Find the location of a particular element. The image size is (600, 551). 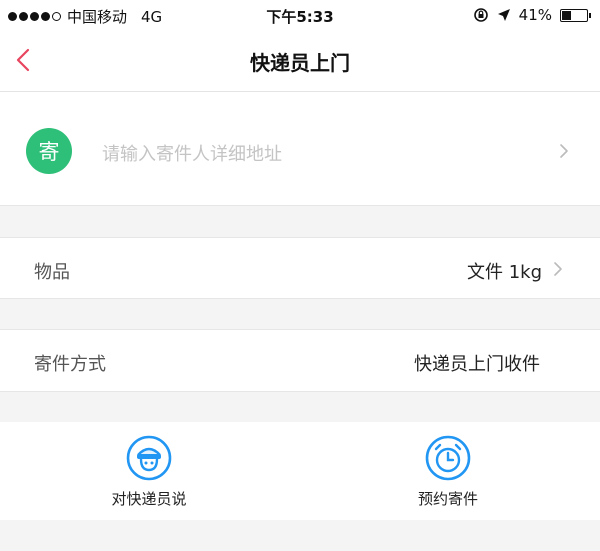

sender-badge: 寄 is located at coordinates (49, 151).